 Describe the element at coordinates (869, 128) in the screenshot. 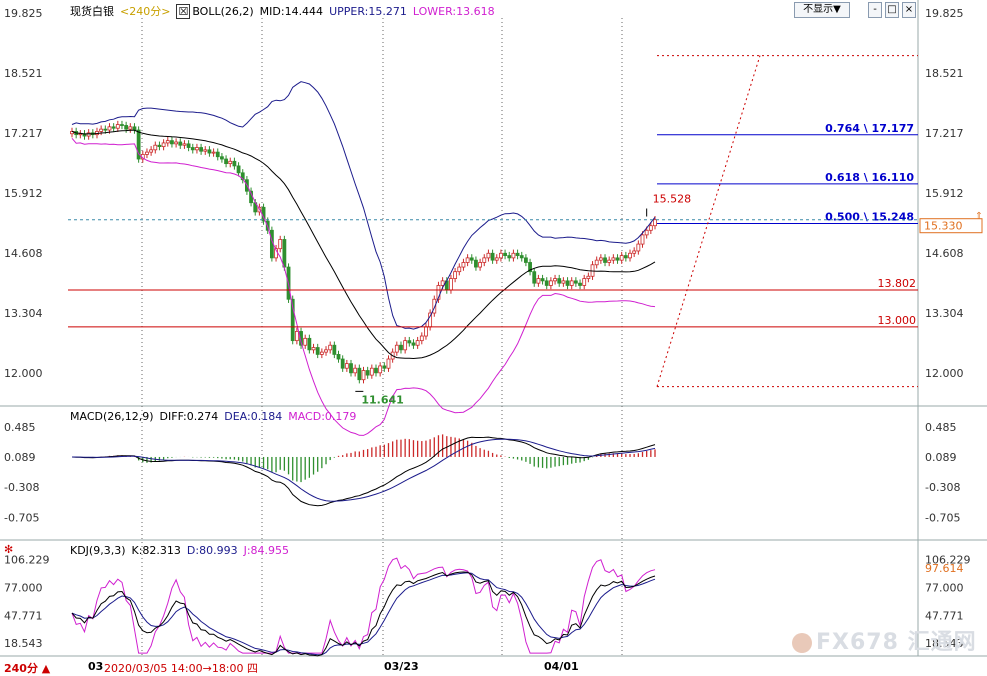

I see `fib-label: 0.764 \ 17.177` at that location.